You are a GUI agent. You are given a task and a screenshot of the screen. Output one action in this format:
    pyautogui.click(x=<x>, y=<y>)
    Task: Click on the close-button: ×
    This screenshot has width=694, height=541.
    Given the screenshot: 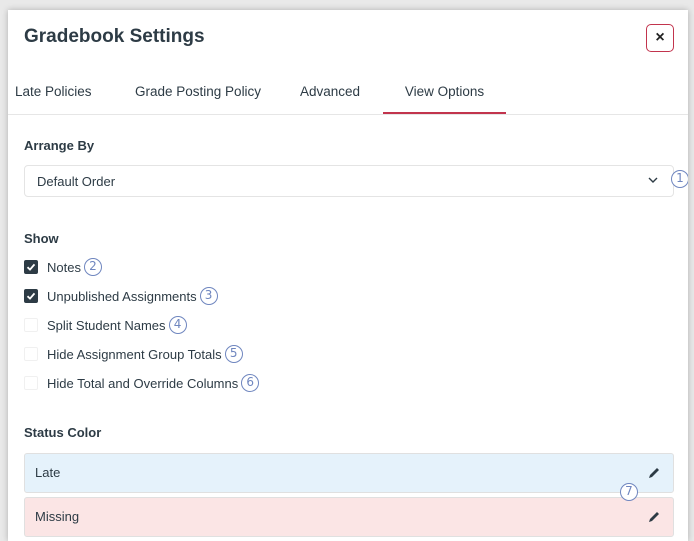 What is the action you would take?
    pyautogui.click(x=660, y=38)
    